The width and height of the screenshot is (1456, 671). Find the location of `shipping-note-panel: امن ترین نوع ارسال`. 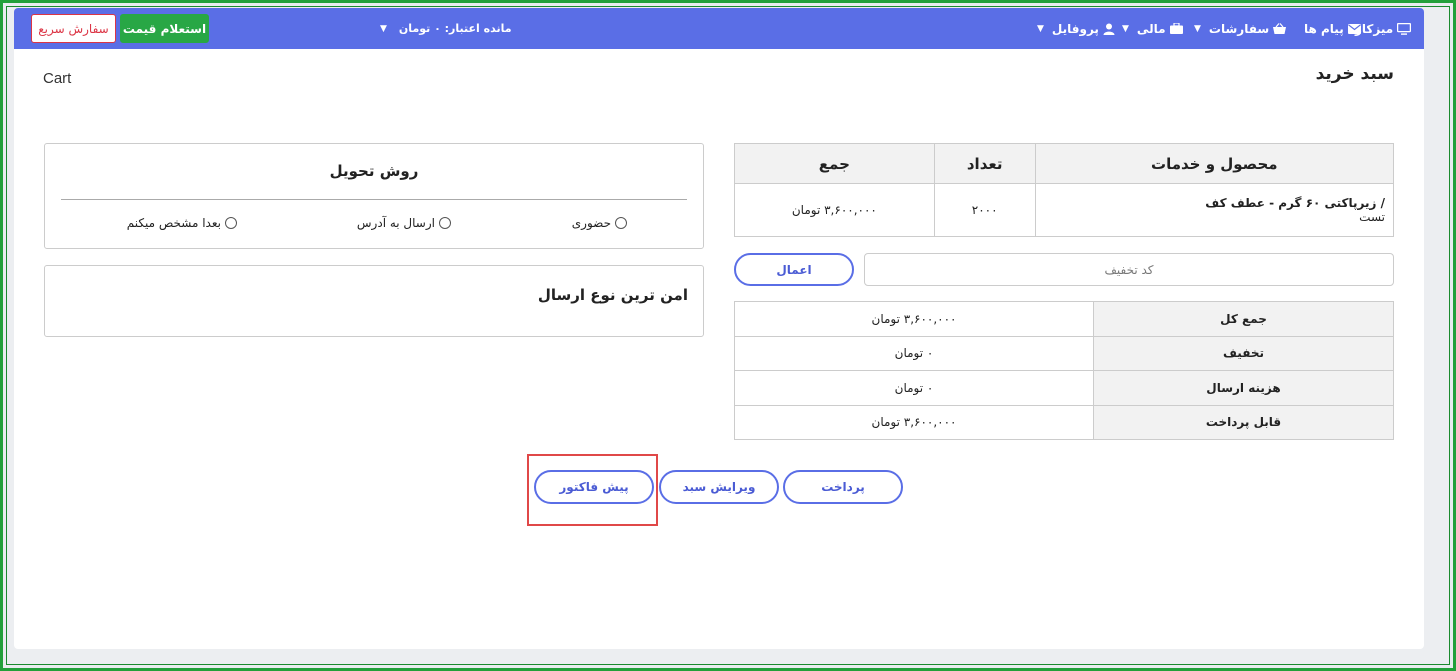

shipping-note-panel: امن ترین نوع ارسال is located at coordinates (374, 301).